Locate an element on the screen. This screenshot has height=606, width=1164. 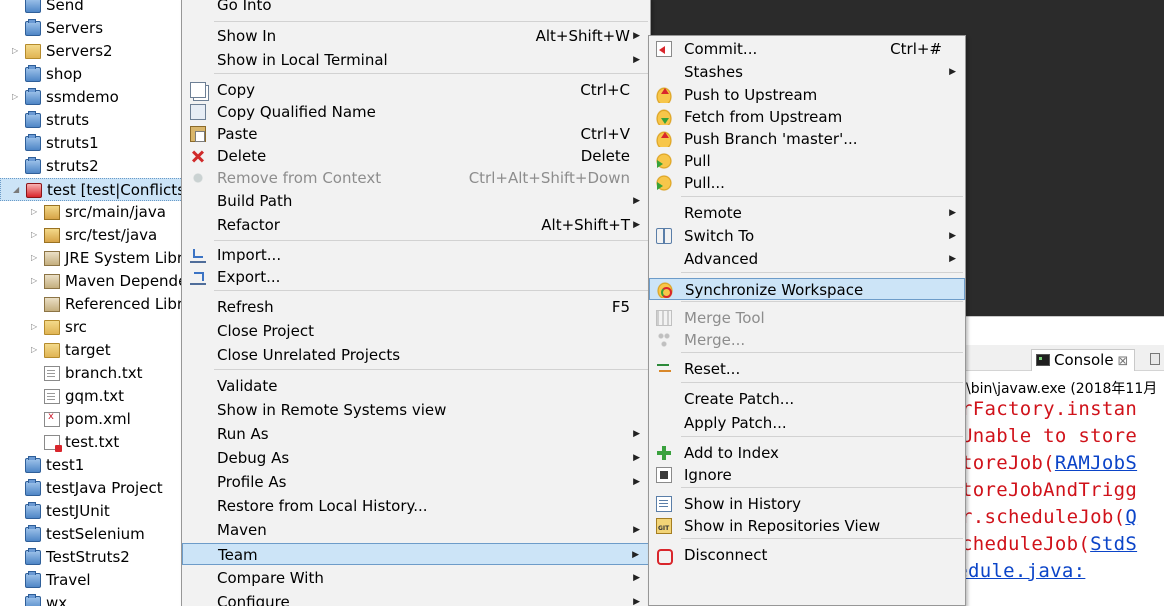
menu-item-team: Team ▶ is located at coordinates (416, 554).